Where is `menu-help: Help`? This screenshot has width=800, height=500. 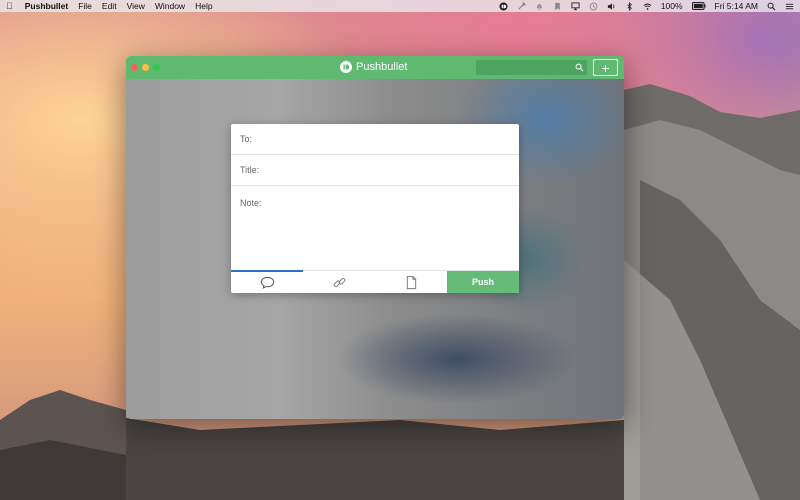
menu-help: Help is located at coordinates (203, 6).